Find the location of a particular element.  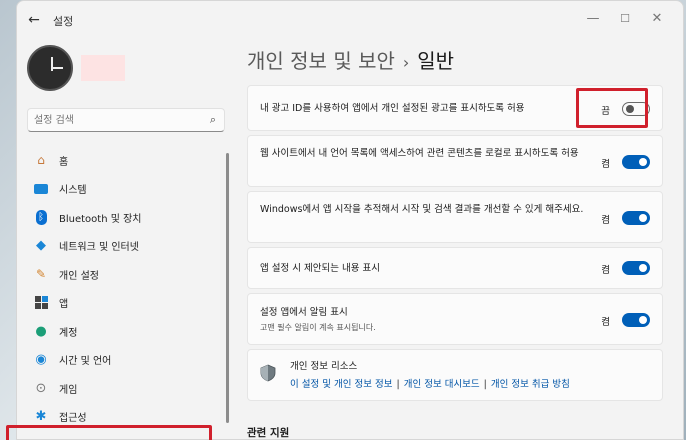

sidebar-item-time-language: ◉ 시간 및 언어 is located at coordinates (126, 360).